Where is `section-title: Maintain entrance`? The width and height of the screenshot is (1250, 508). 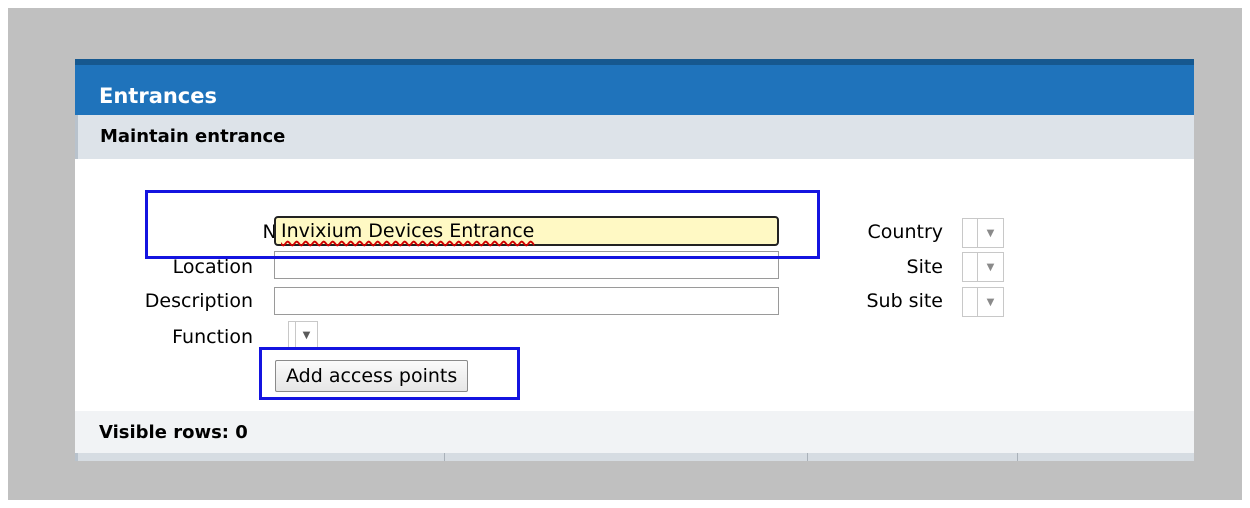 section-title: Maintain entrance is located at coordinates (193, 136).